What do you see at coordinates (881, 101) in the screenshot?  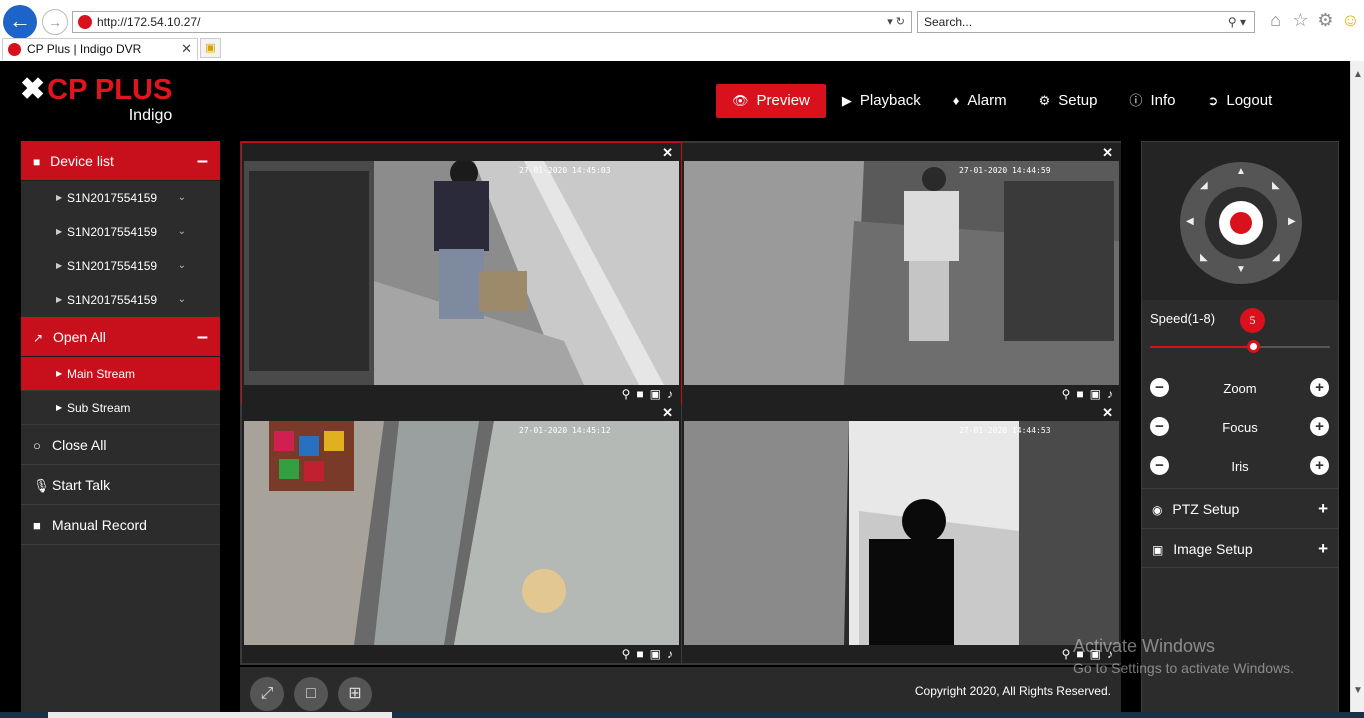 I see `nav-playback: ▶ Playback` at bounding box center [881, 101].